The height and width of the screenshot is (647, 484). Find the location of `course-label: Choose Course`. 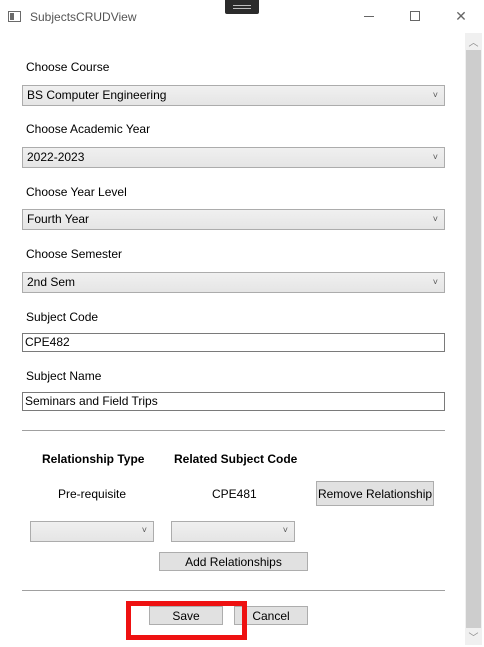

course-label: Choose Course is located at coordinates (68, 67).